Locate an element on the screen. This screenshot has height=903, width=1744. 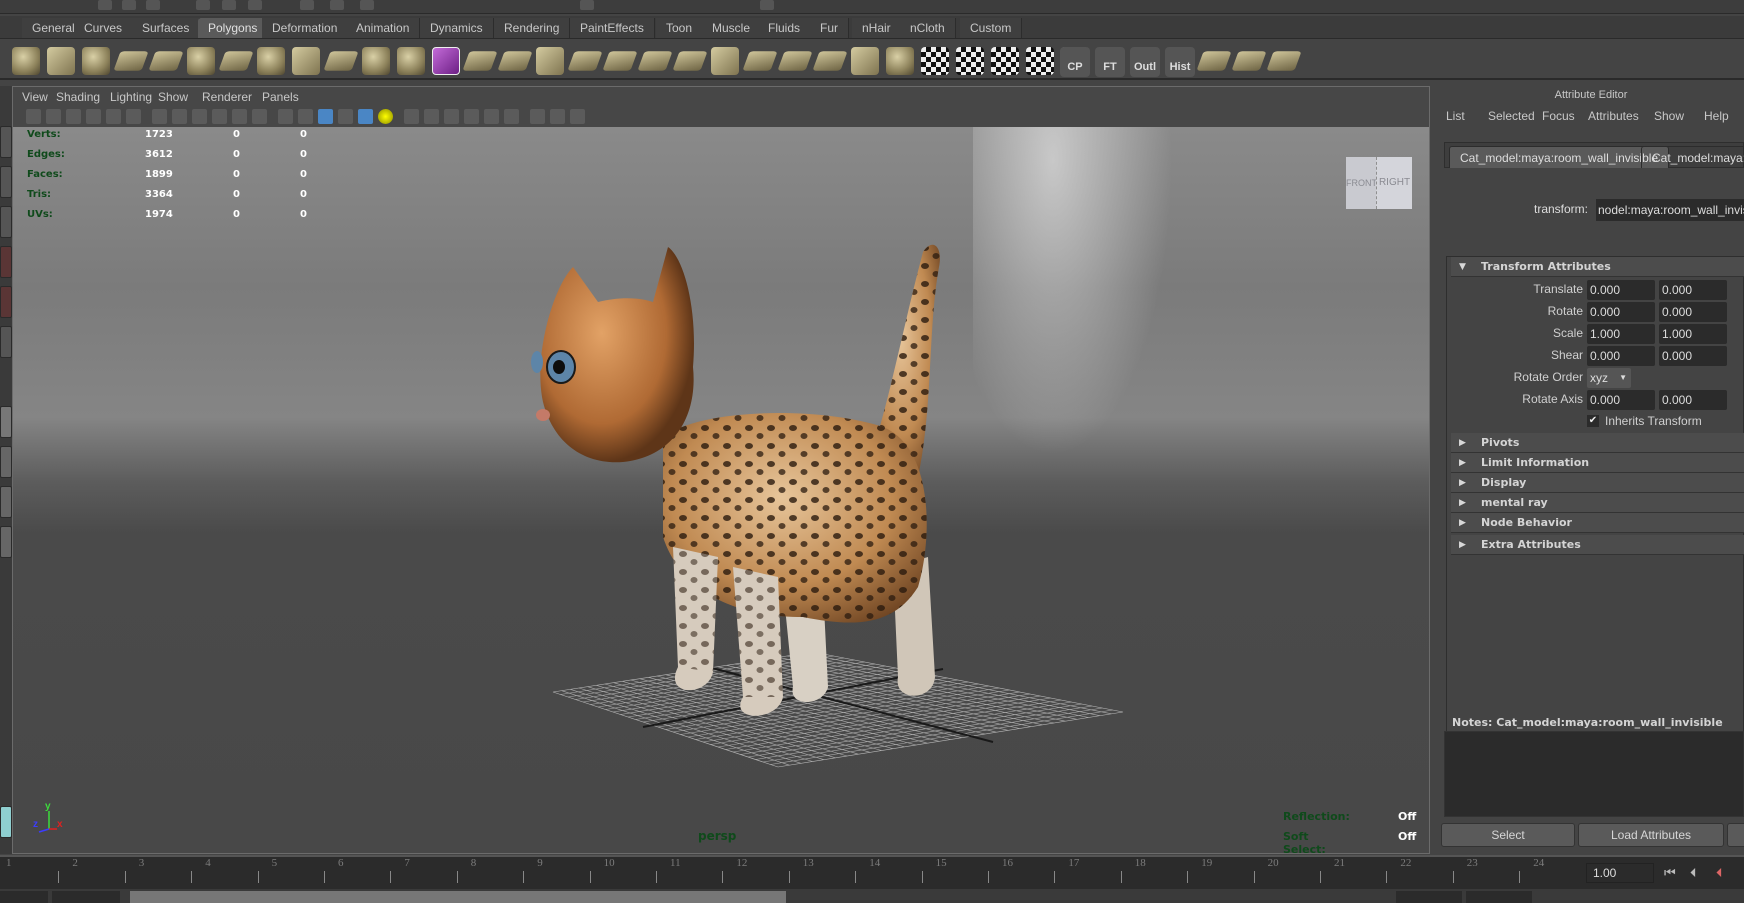
ae-menu-show: Show is located at coordinates (1669, 116).